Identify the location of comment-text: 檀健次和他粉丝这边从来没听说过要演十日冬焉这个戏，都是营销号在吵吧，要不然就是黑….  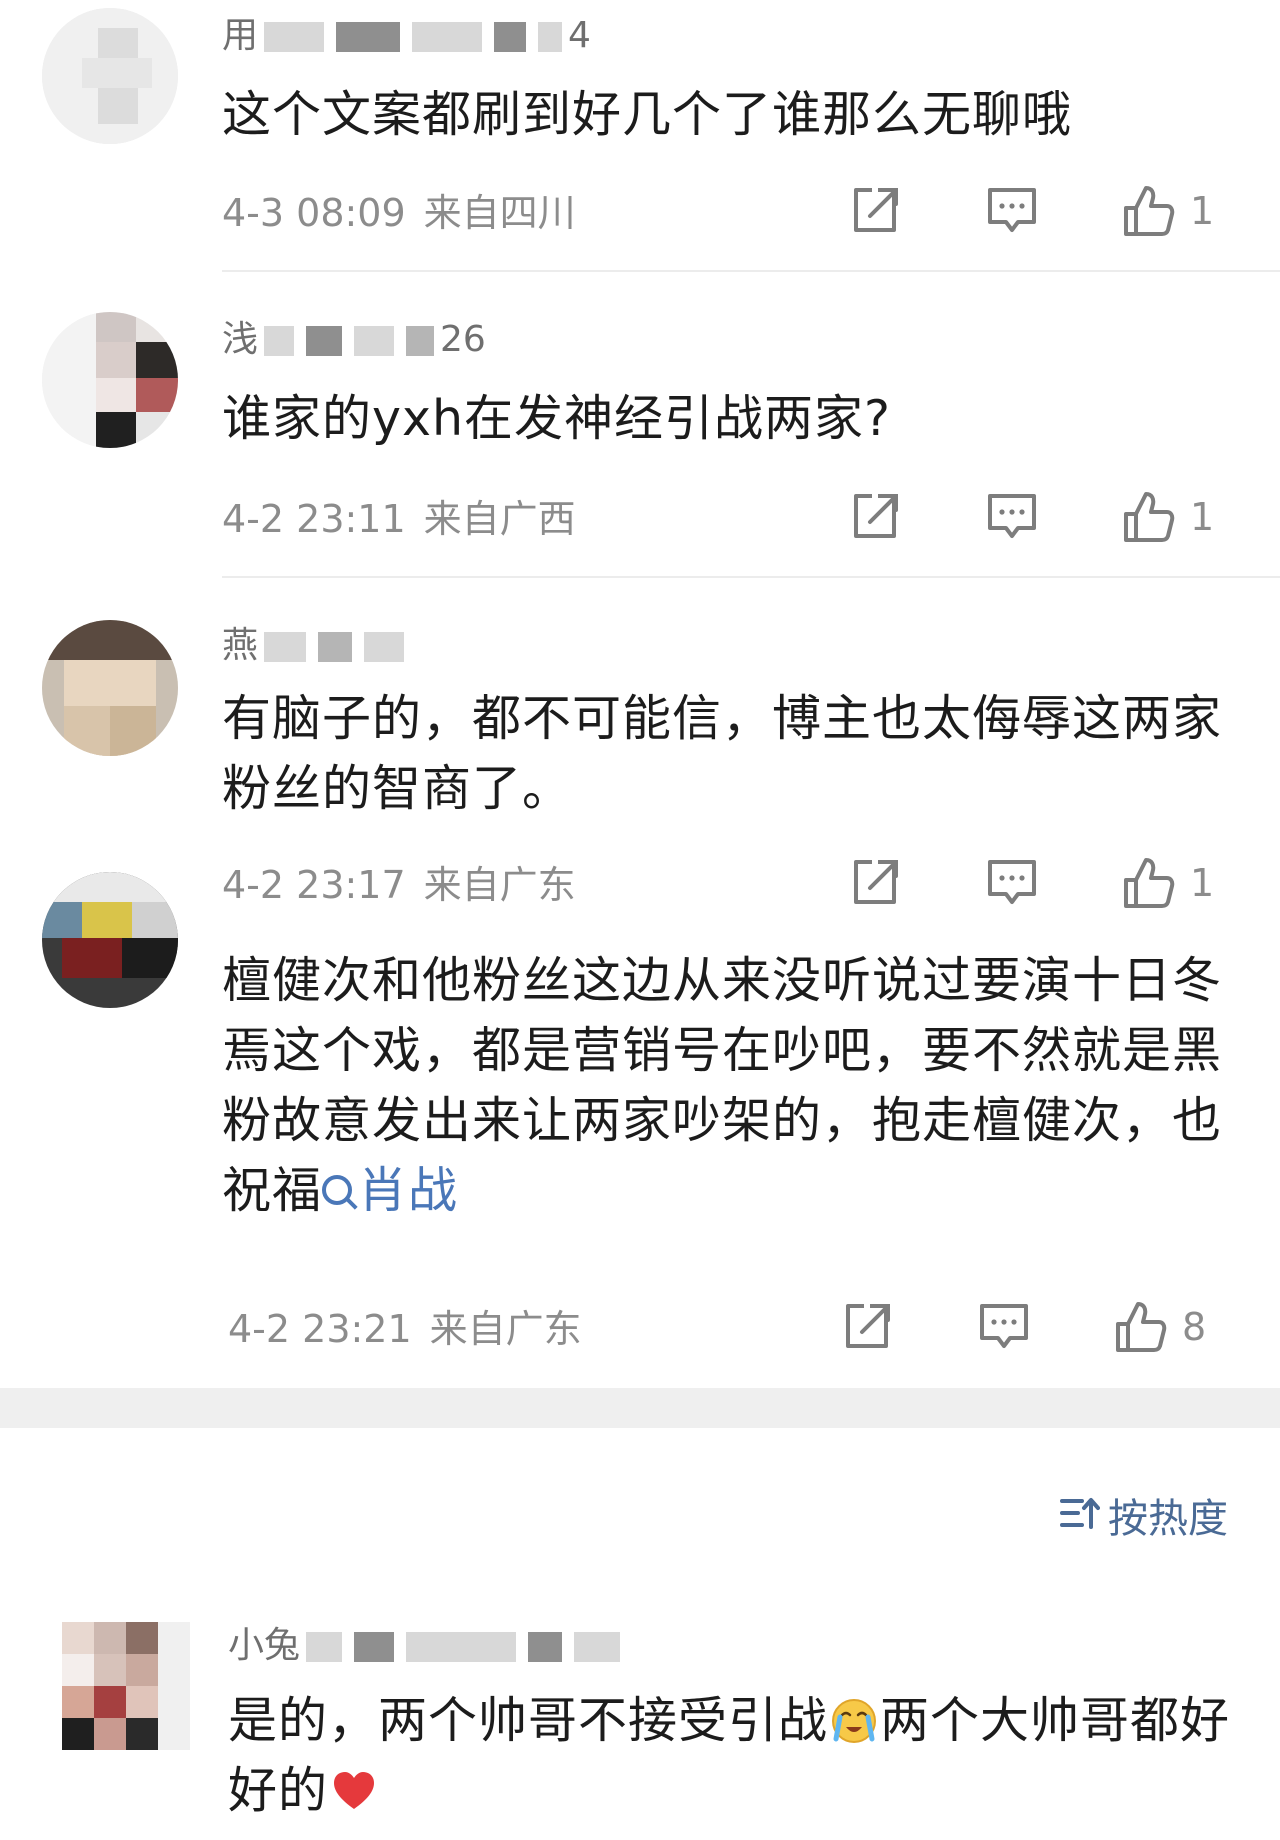
(727, 1086).